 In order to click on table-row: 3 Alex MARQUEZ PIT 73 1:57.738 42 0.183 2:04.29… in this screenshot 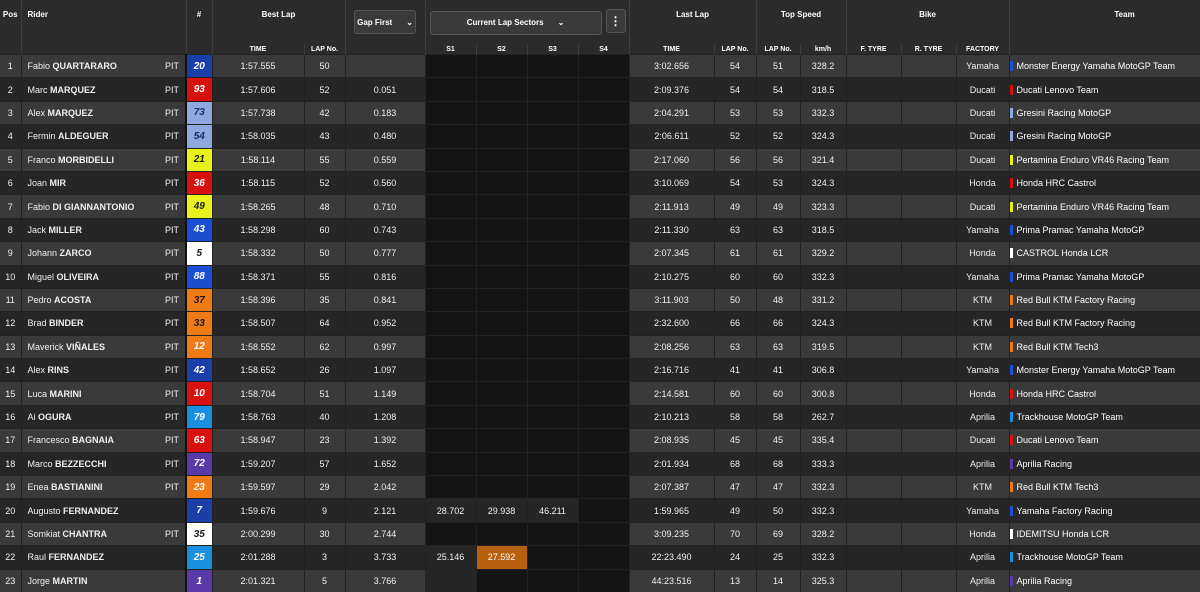, I will do `click(600, 112)`.